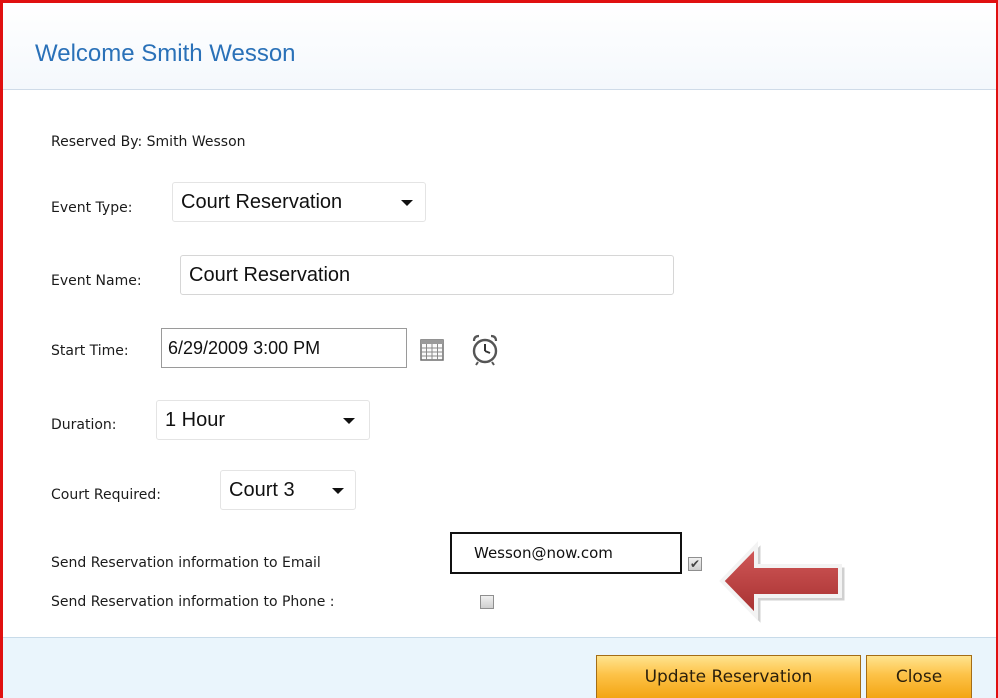 Image resolution: width=998 pixels, height=698 pixels. What do you see at coordinates (96, 281) in the screenshot?
I see `event-name-label: Event Name:` at bounding box center [96, 281].